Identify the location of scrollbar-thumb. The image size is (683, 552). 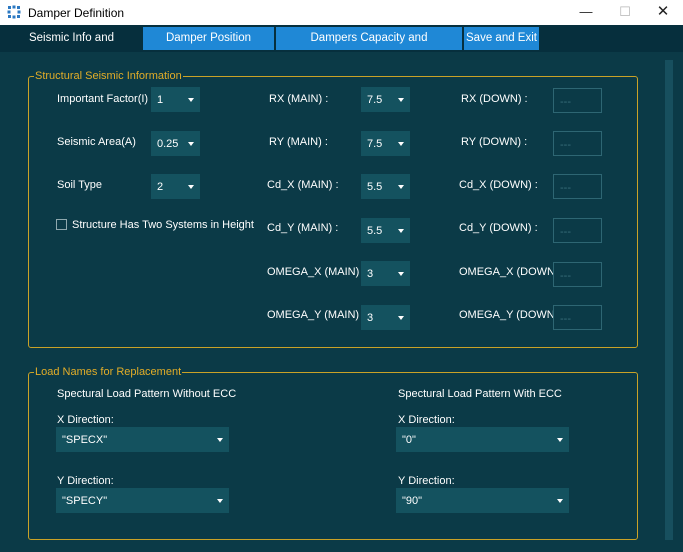
(669, 300).